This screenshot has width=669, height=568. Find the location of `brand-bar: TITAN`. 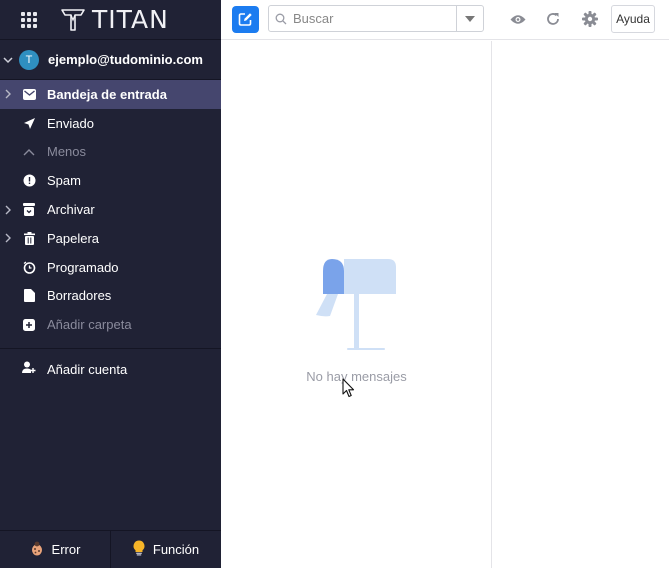

brand-bar: TITAN is located at coordinates (110, 20).